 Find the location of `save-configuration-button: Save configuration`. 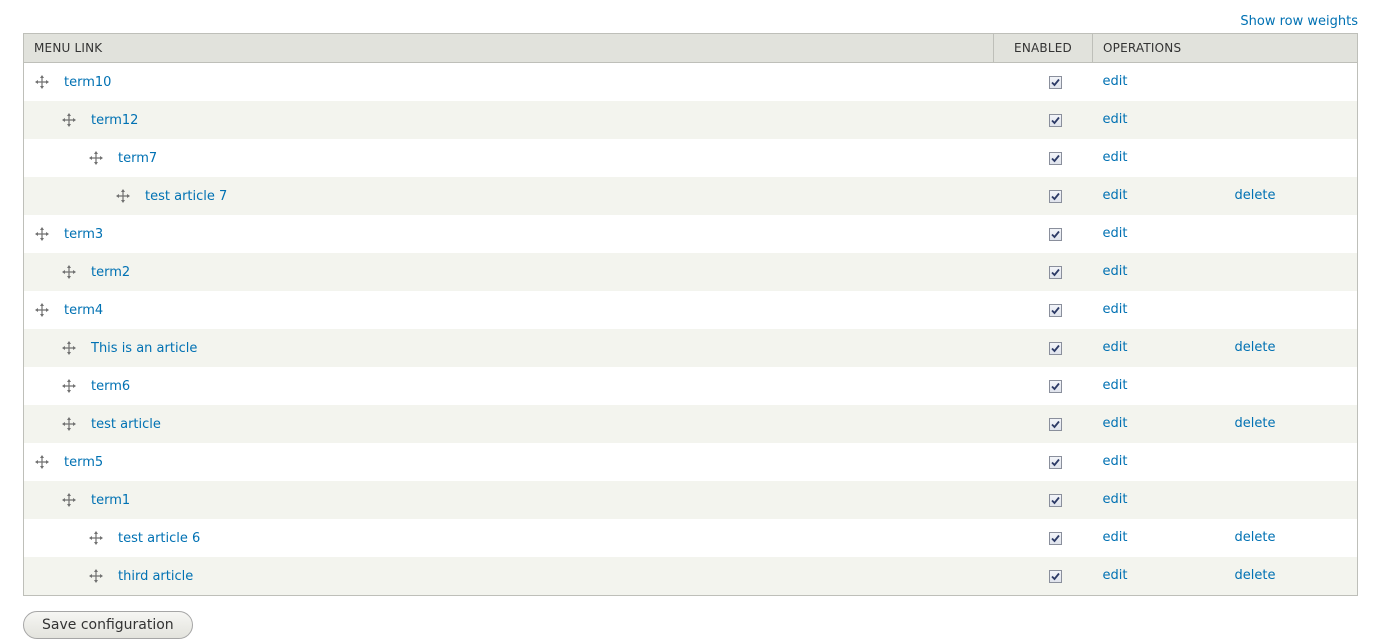

save-configuration-button: Save configuration is located at coordinates (108, 625).